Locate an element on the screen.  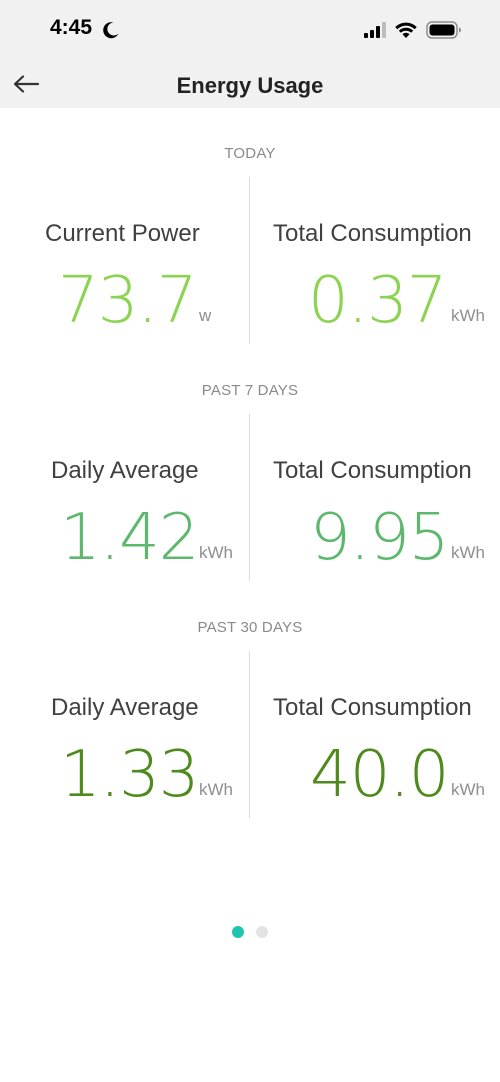
metric-value-daily-average: 1.42 is located at coordinates (129, 538).